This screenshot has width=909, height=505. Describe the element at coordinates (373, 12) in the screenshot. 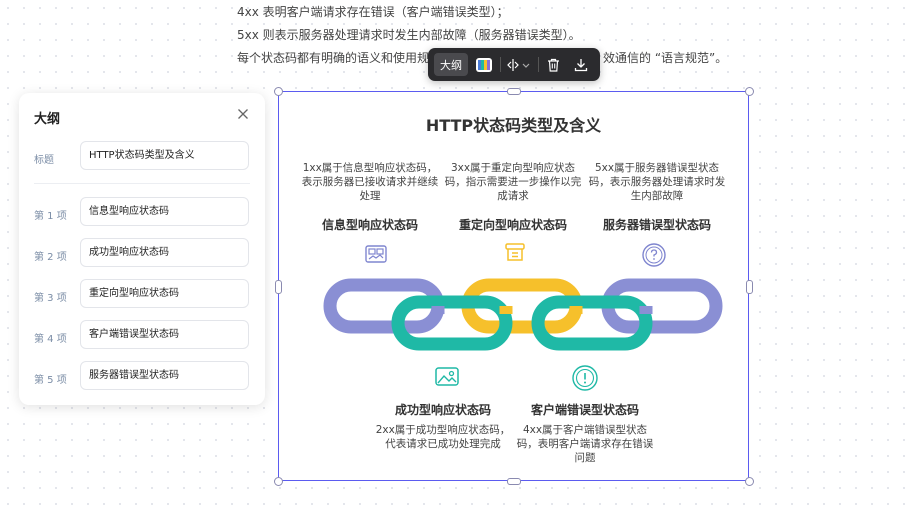

I see `doc-line-4xx: 4xx 表明客户端请求存在错误（客户端错误类型）；` at that location.